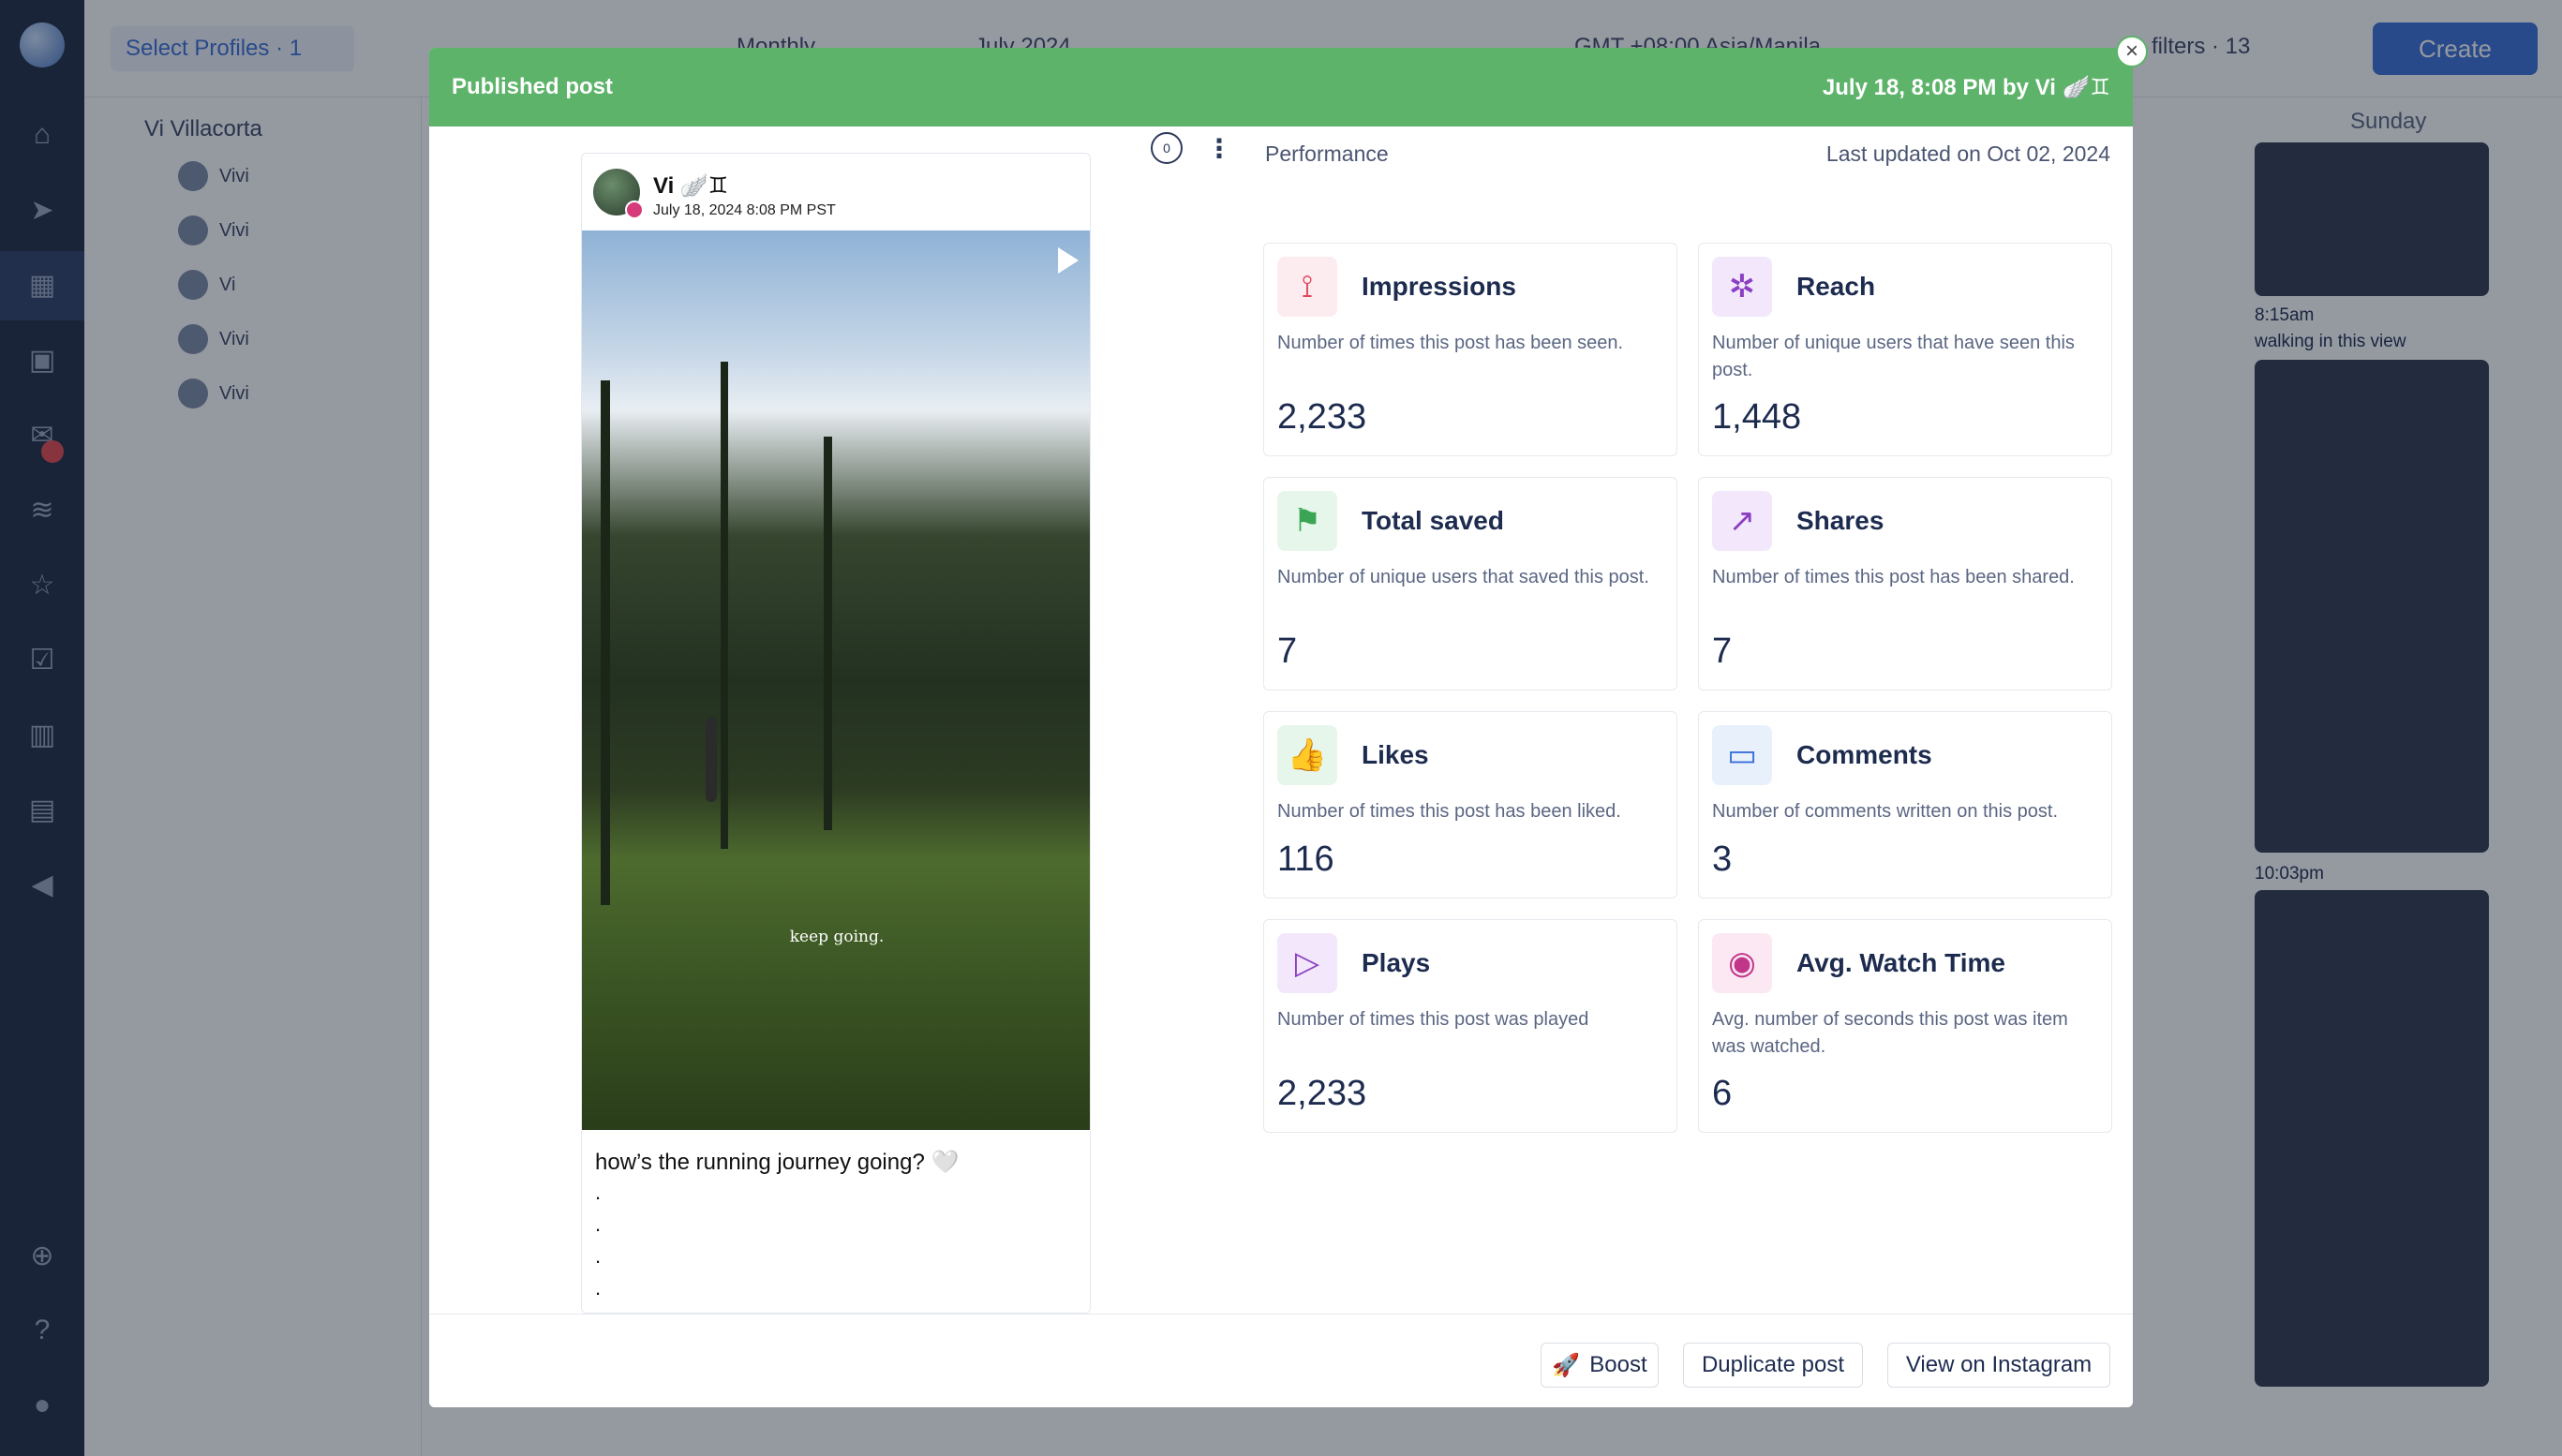  What do you see at coordinates (1864, 754) in the screenshot?
I see `metric-title: Comments` at bounding box center [1864, 754].